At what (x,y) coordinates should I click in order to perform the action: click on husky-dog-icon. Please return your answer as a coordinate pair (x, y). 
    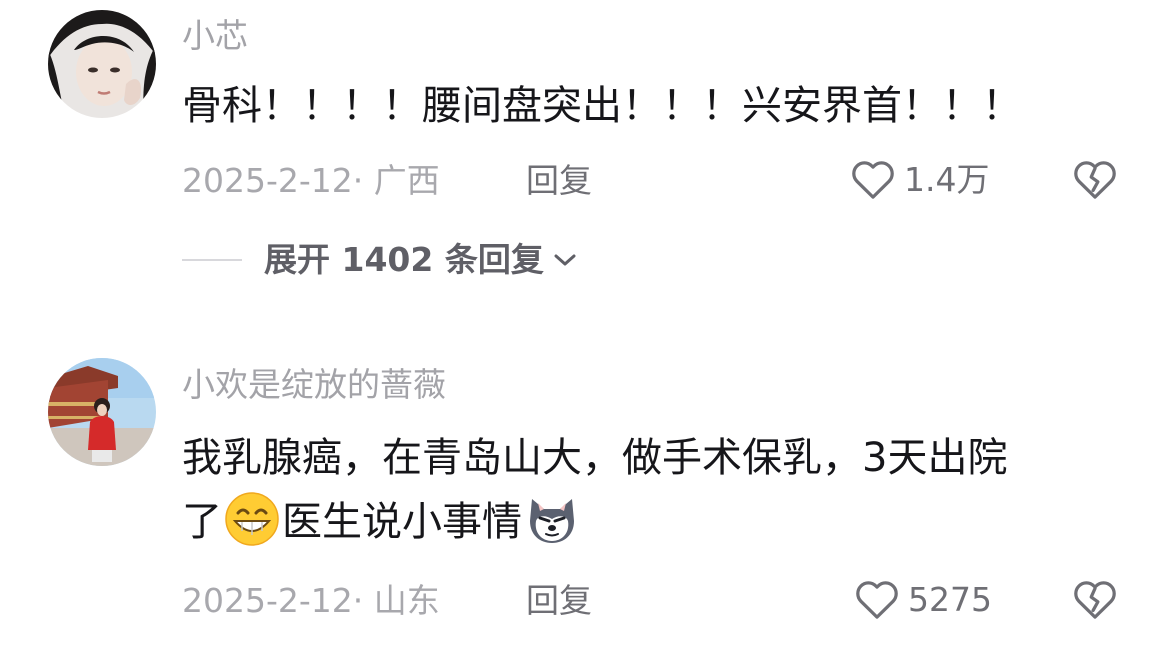
    Looking at the image, I should click on (552, 519).